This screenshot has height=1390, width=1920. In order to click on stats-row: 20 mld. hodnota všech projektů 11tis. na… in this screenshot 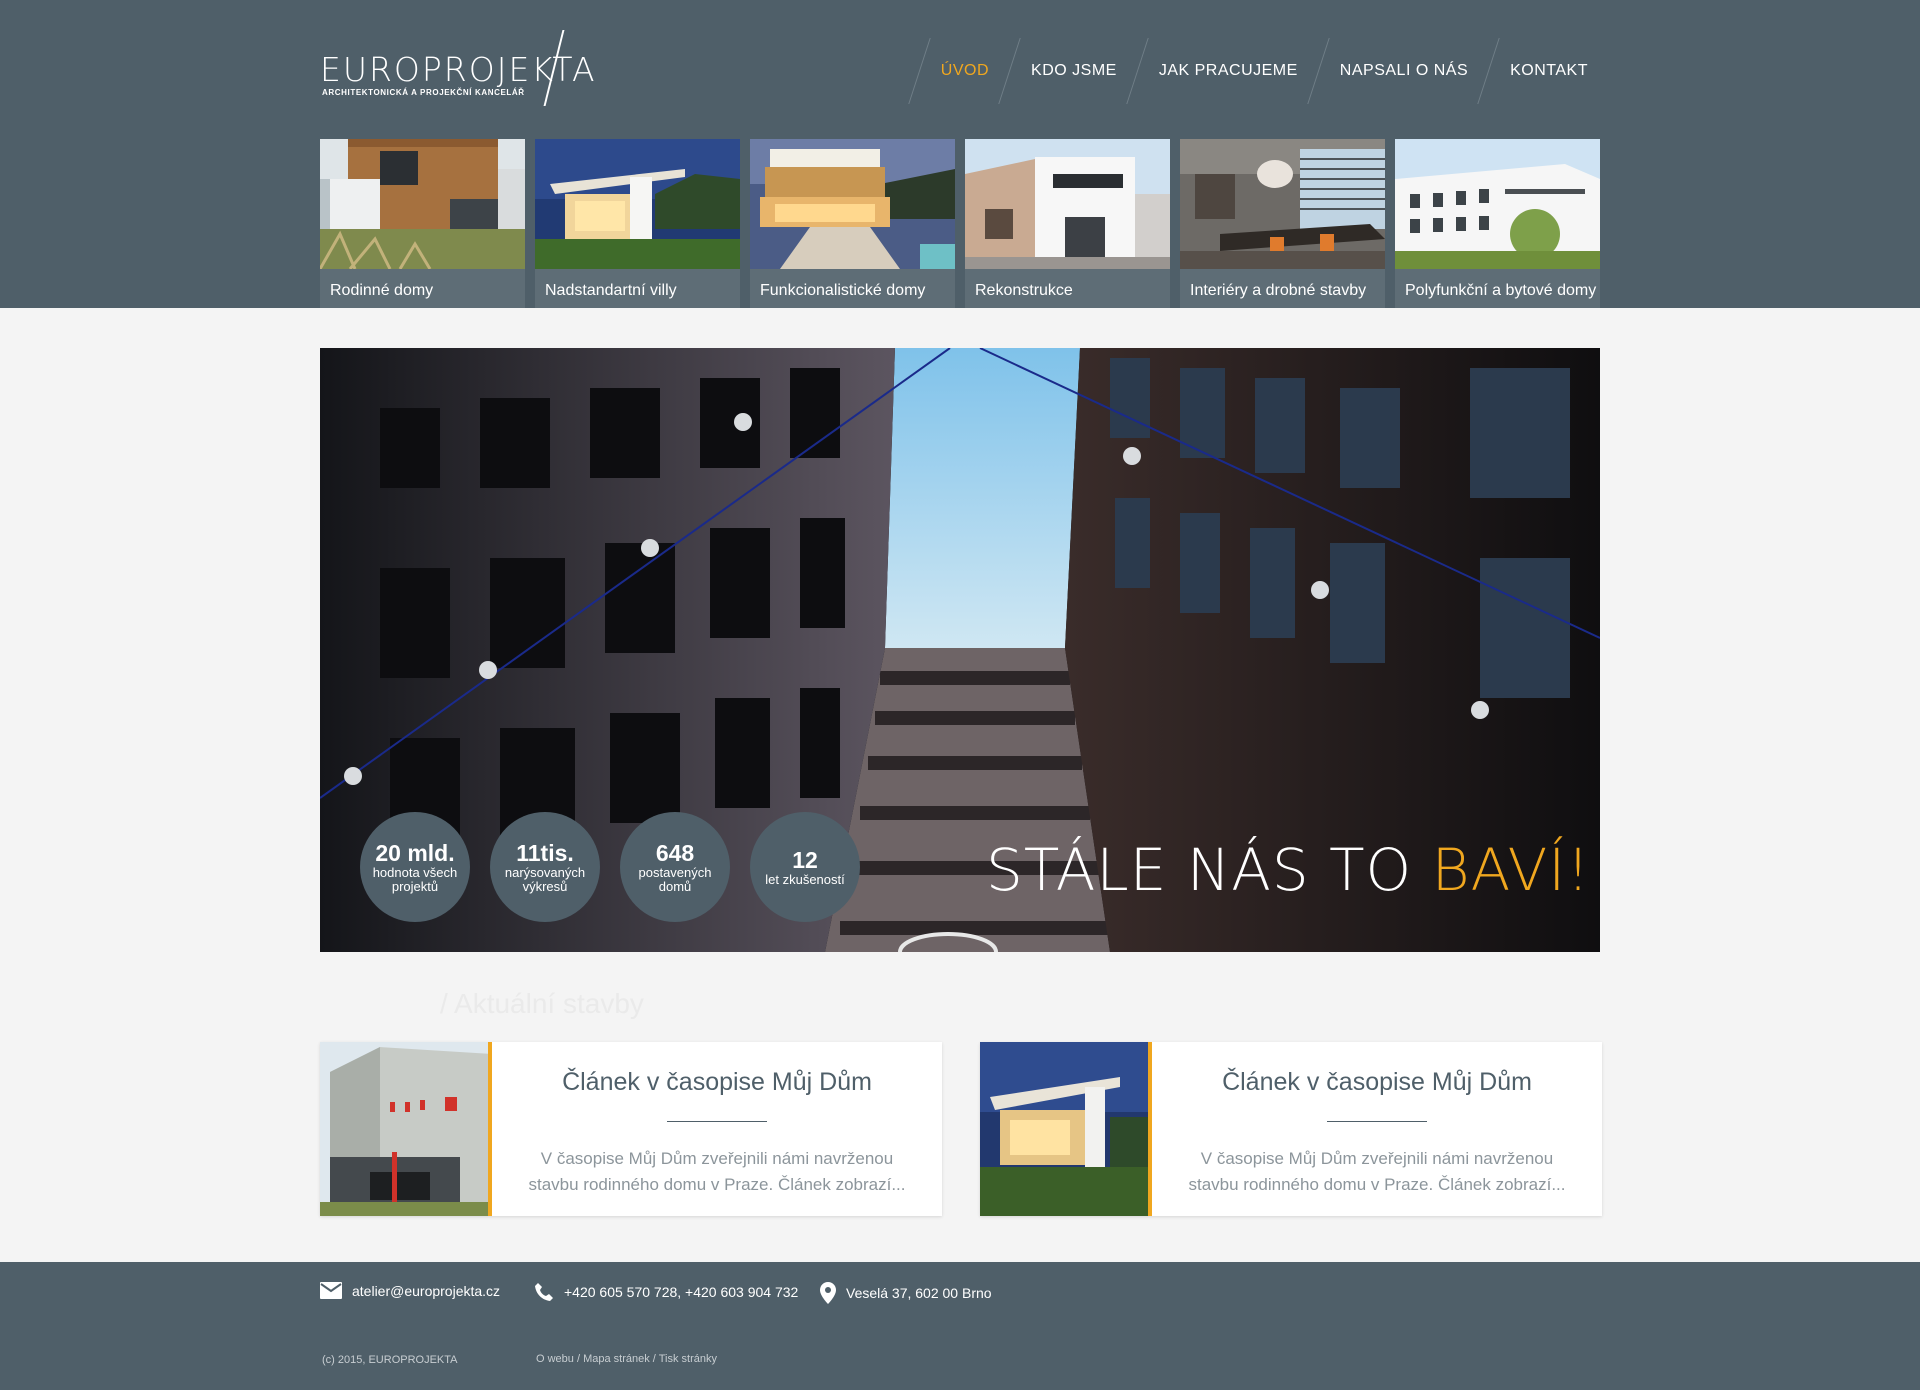, I will do `click(610, 867)`.